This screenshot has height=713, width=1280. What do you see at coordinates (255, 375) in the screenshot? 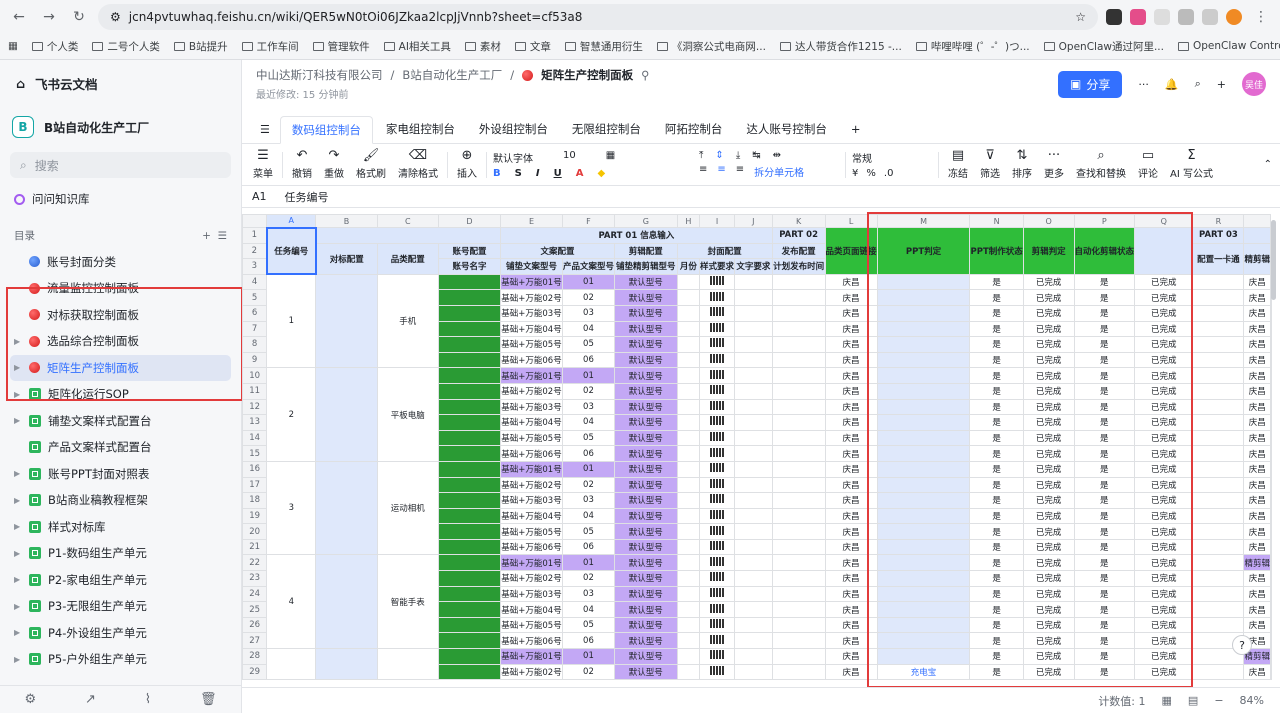
I see `row-number: 10` at bounding box center [255, 375].